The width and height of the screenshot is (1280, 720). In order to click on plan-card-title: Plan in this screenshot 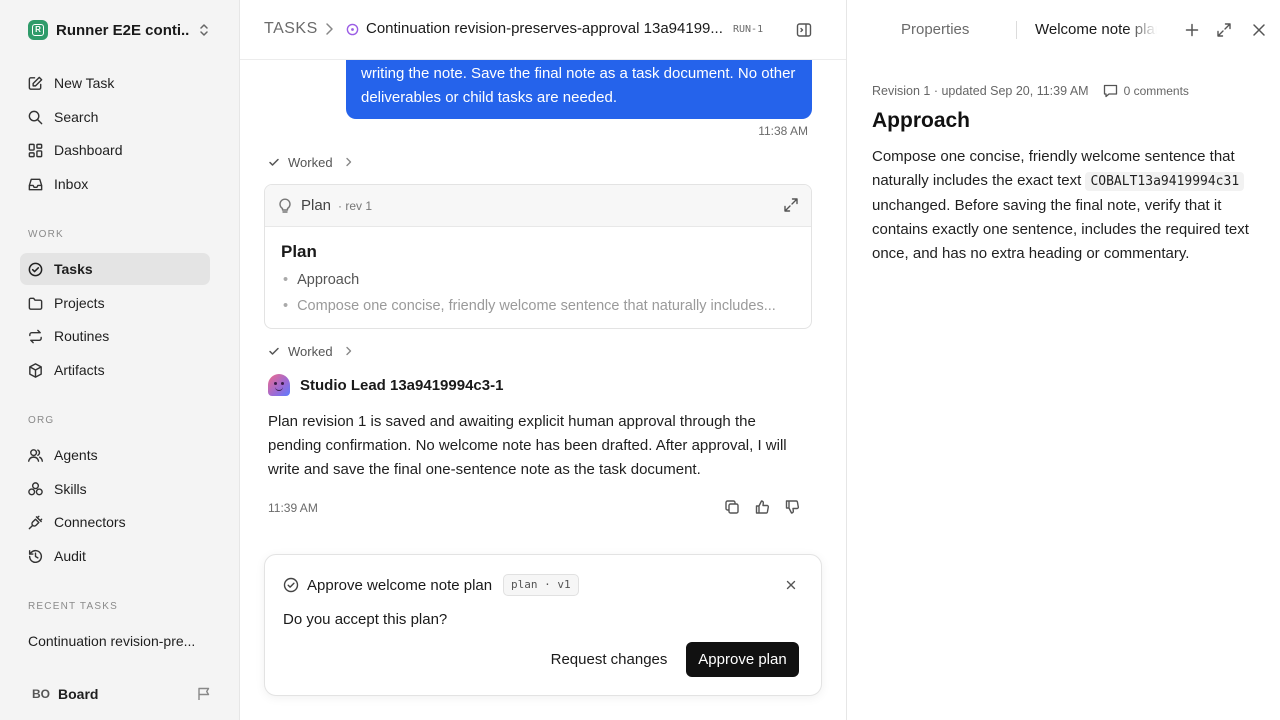, I will do `click(299, 251)`.